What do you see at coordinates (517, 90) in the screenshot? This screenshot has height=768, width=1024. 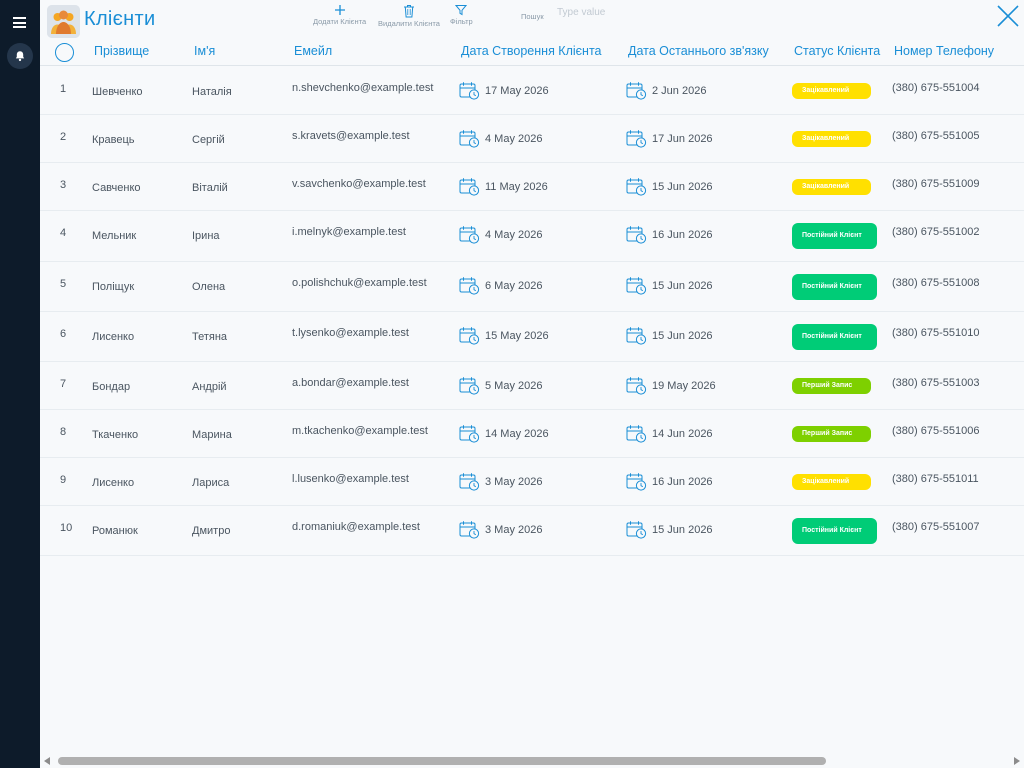 I see `created-date: 17 May 2026` at bounding box center [517, 90].